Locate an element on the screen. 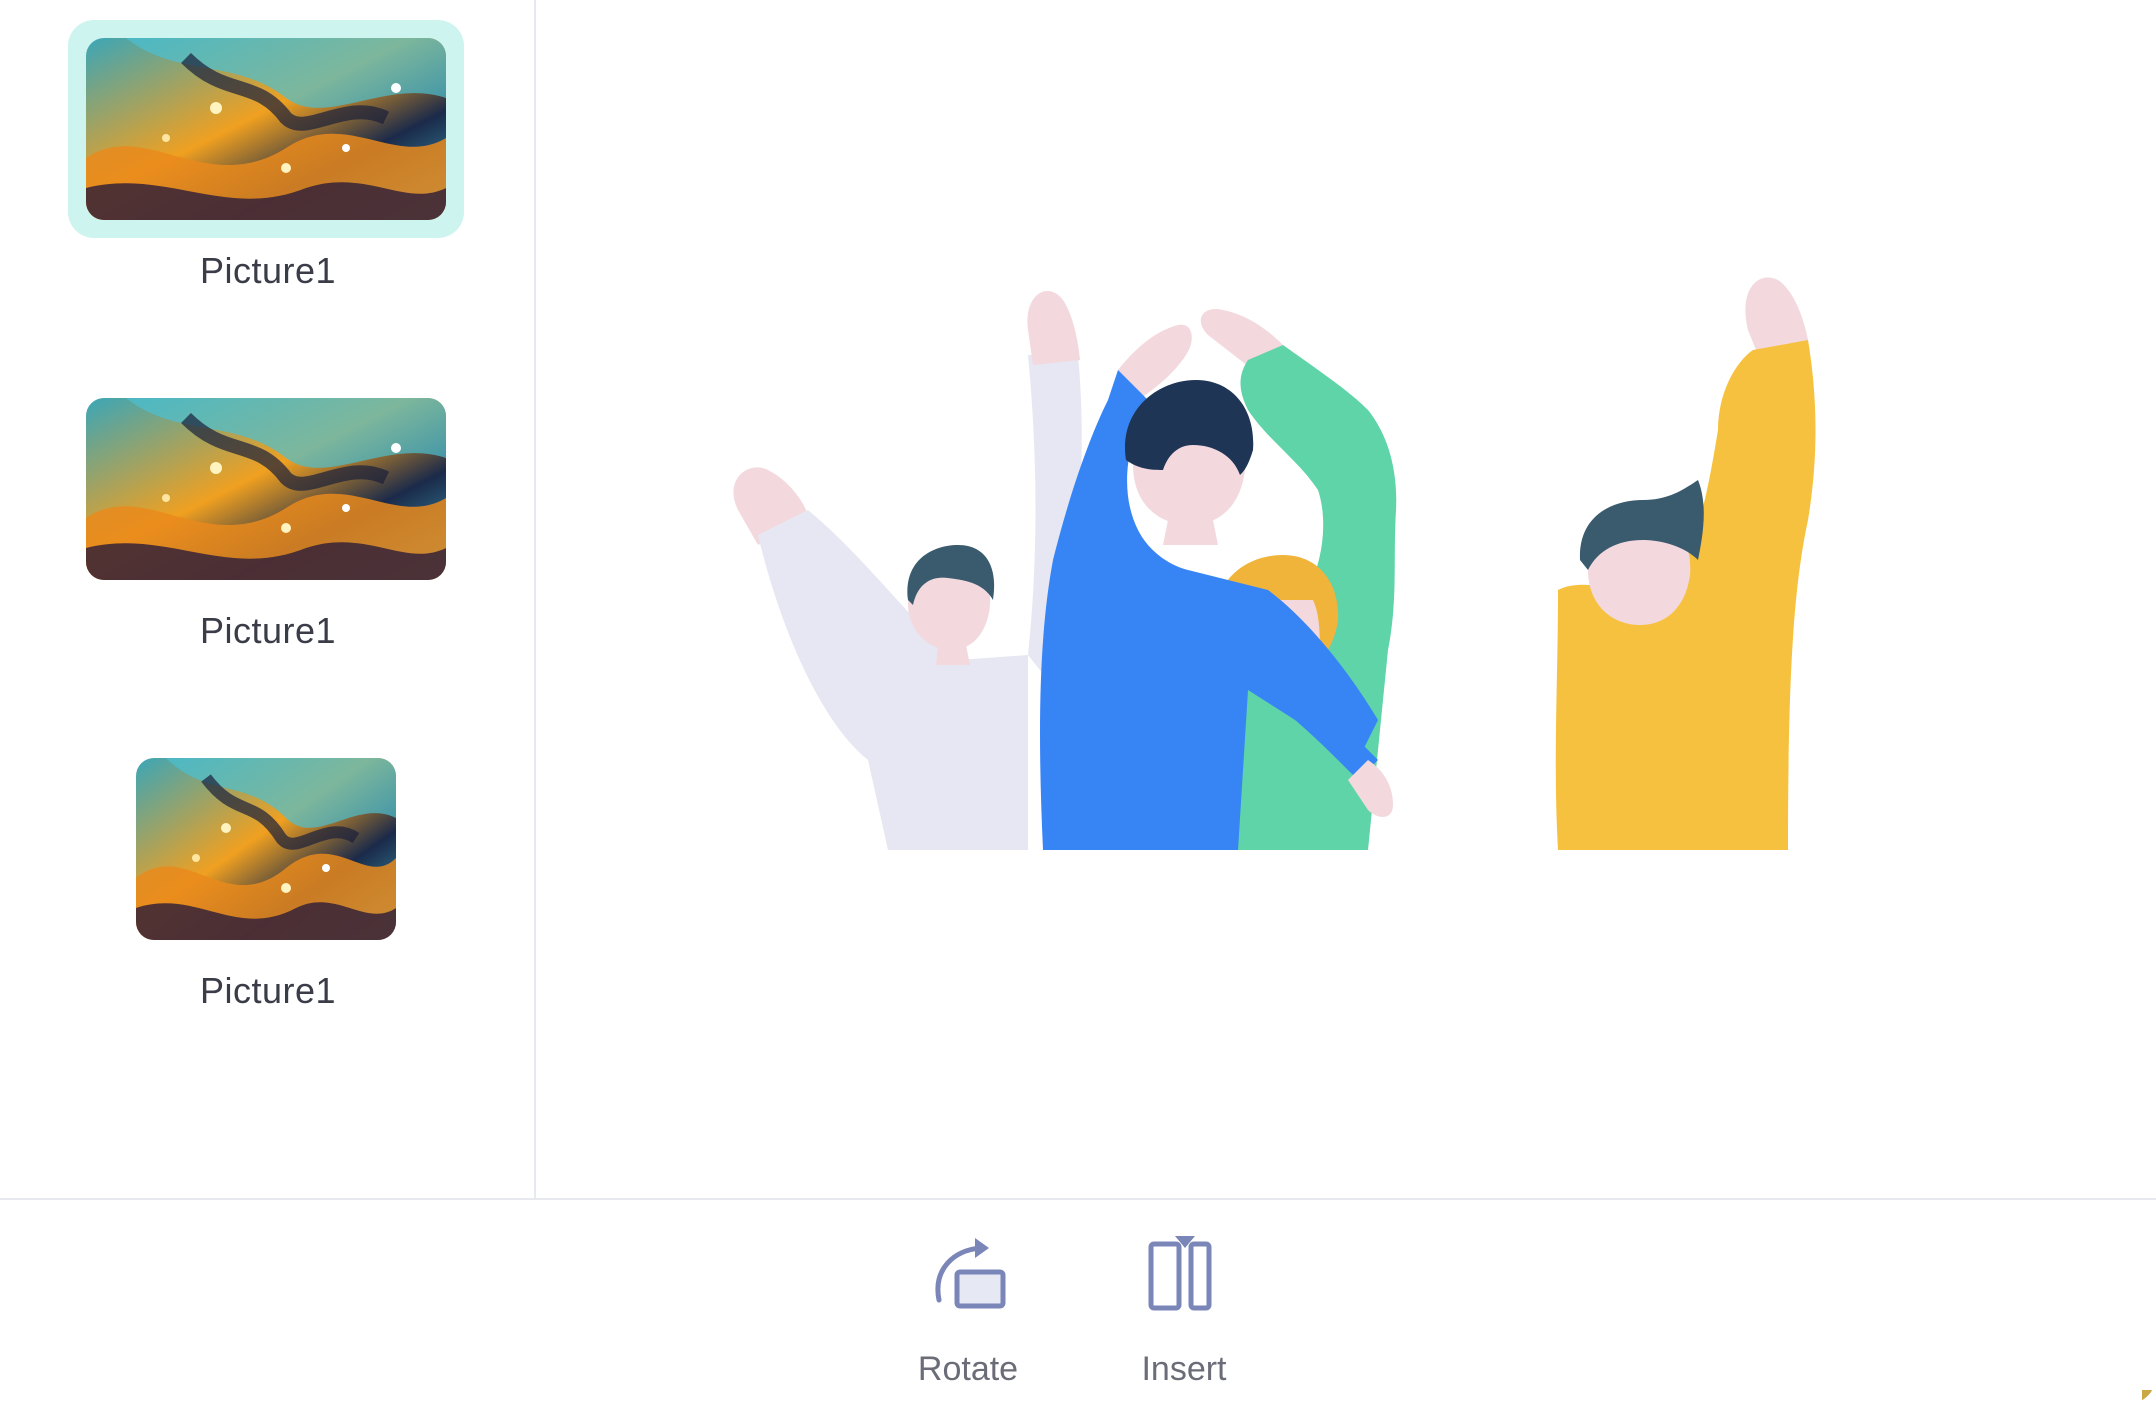 Image resolution: width=2156 pixels, height=1404 pixels. thumbnail-item-2: Picture1 is located at coordinates (268, 520).